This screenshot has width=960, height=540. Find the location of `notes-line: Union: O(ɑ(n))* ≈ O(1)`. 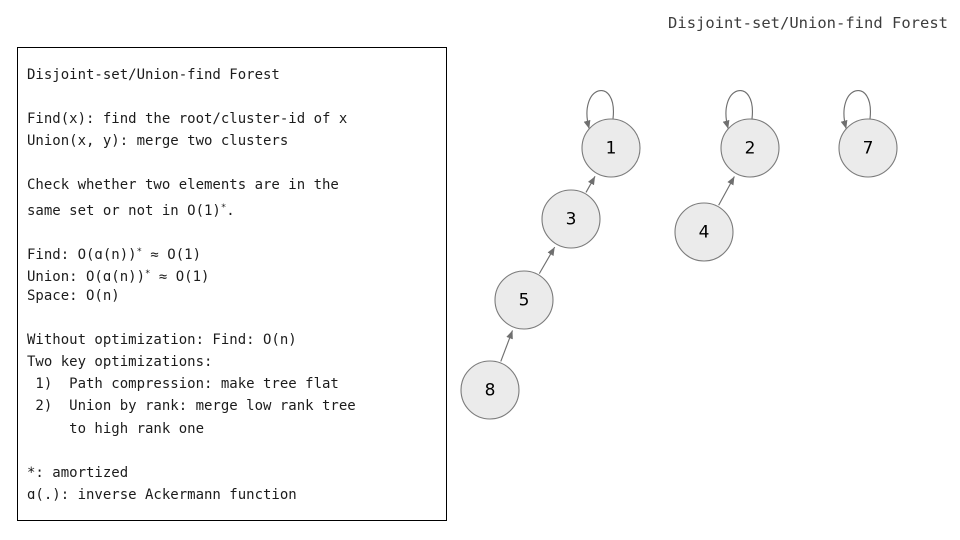

notes-line: Union: O(ɑ(n))* ≈ O(1) is located at coordinates (118, 276).